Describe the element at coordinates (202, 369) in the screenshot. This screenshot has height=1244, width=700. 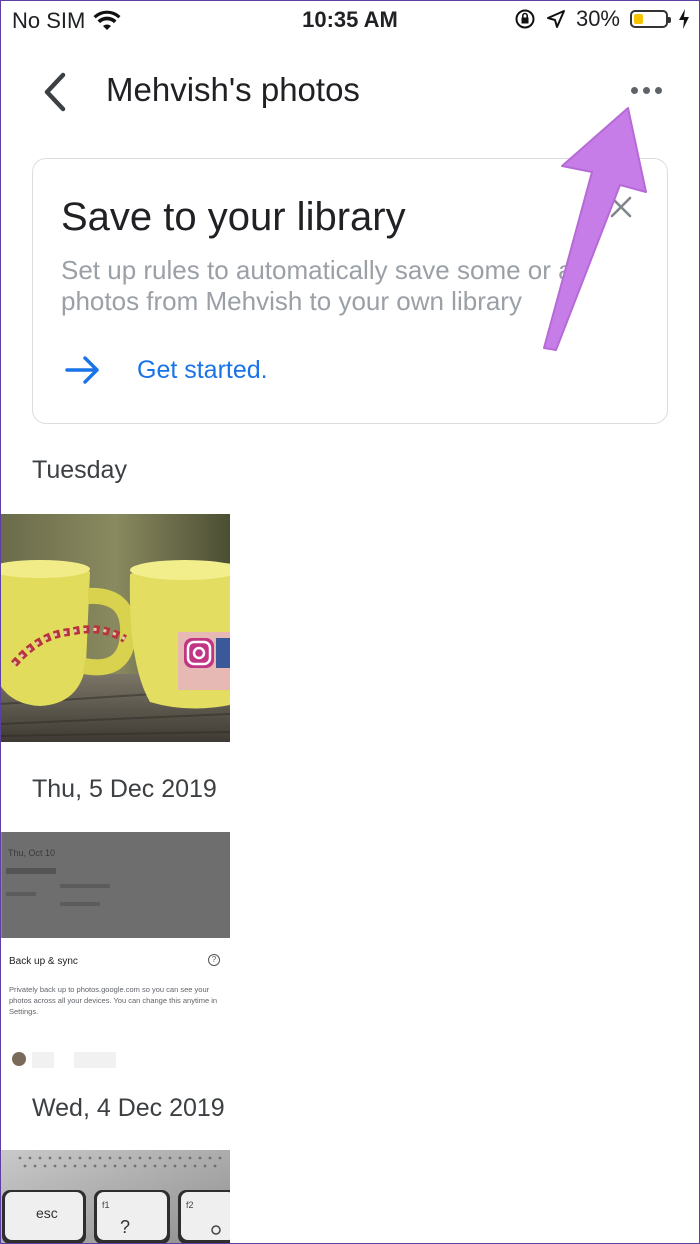
I see `get-started-label: Get started.` at that location.